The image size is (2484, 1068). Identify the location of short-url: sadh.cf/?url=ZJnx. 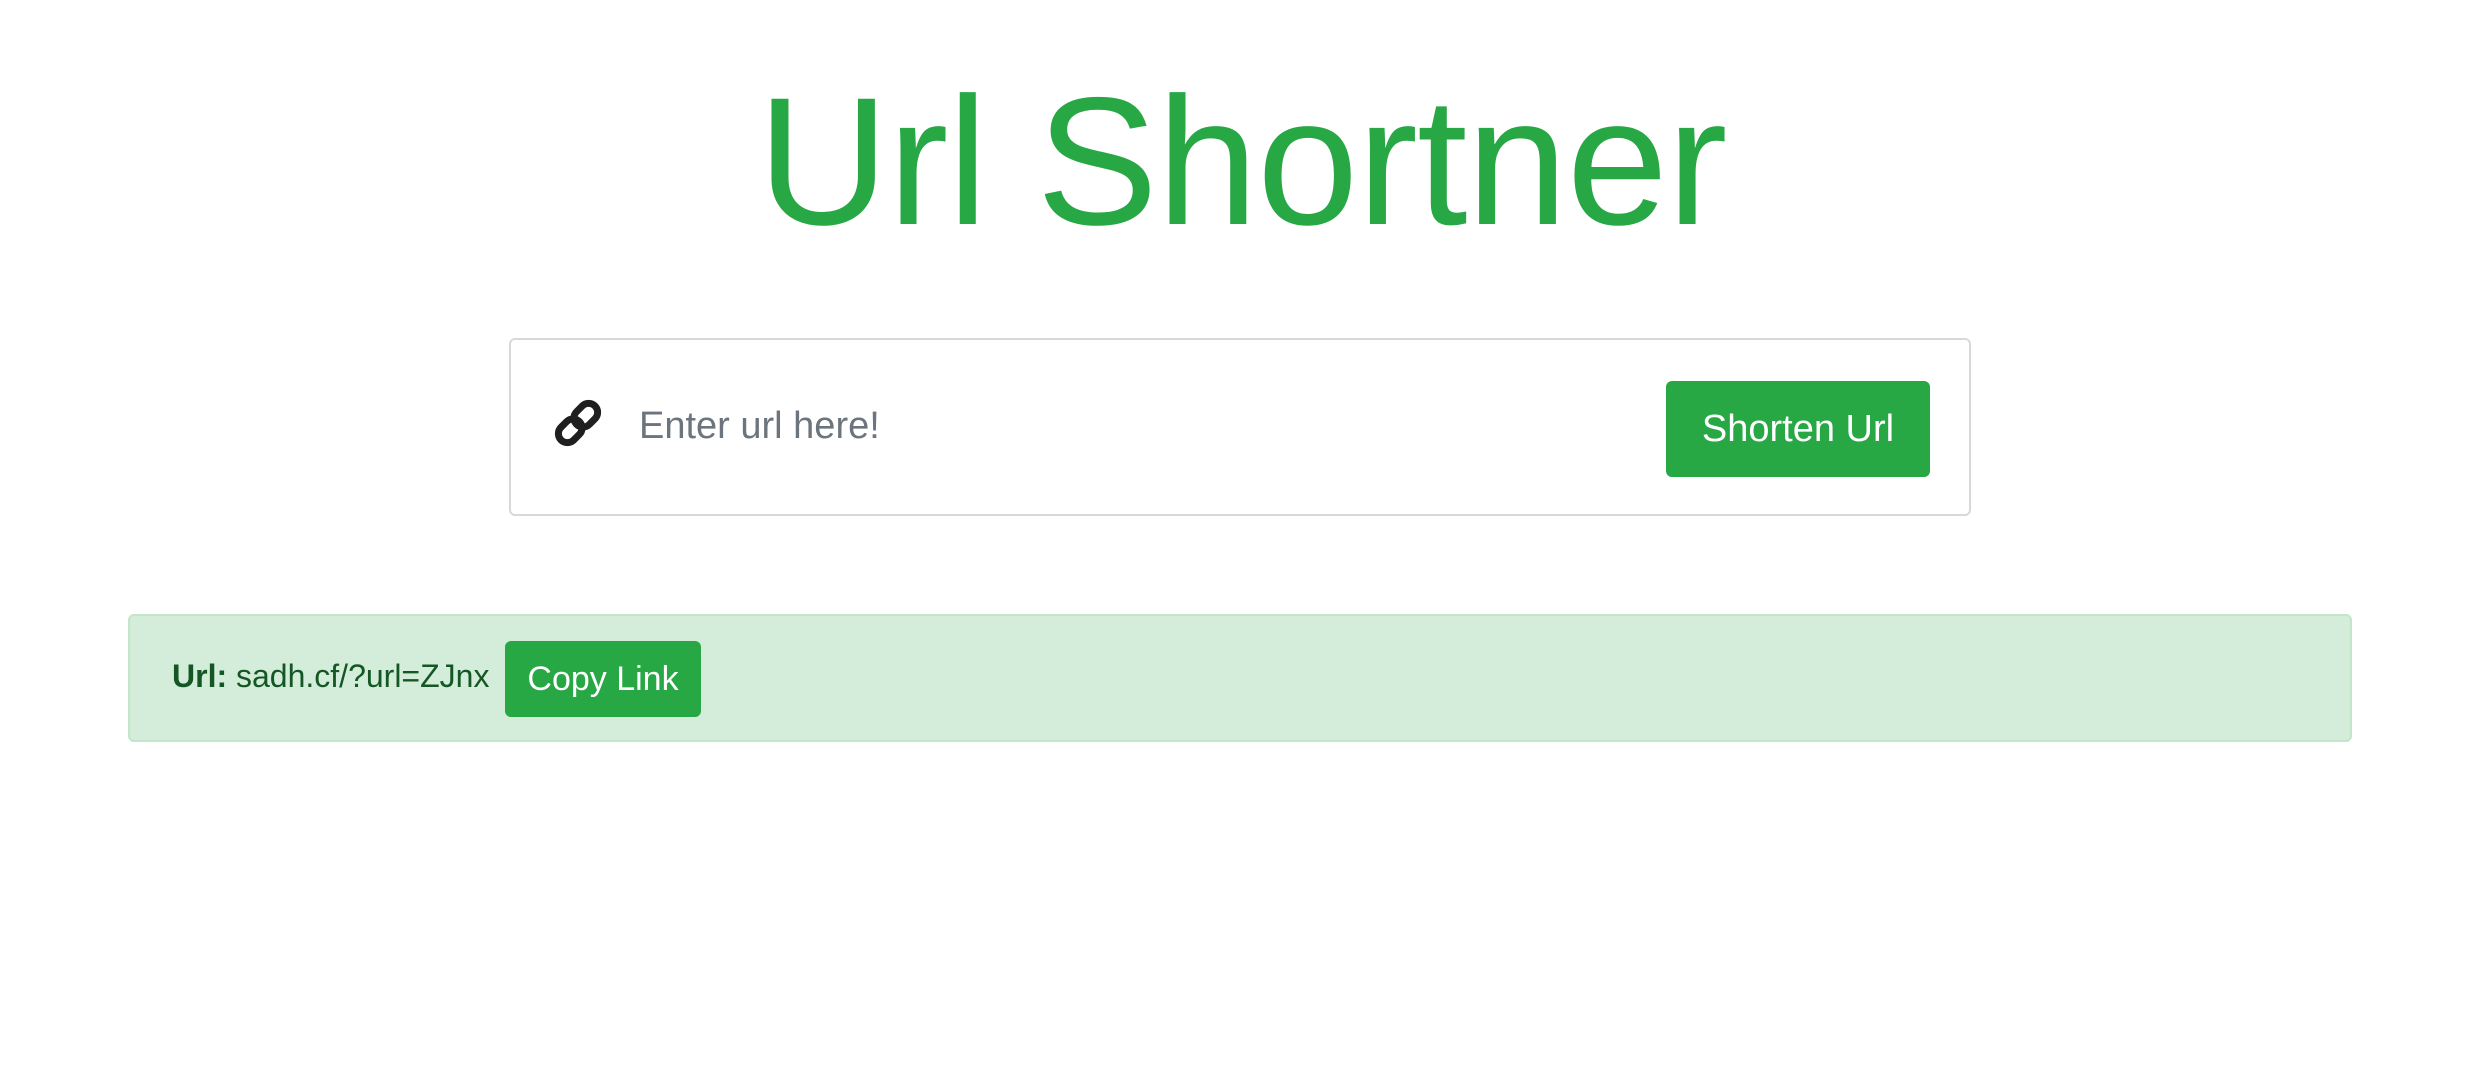
(363, 676).